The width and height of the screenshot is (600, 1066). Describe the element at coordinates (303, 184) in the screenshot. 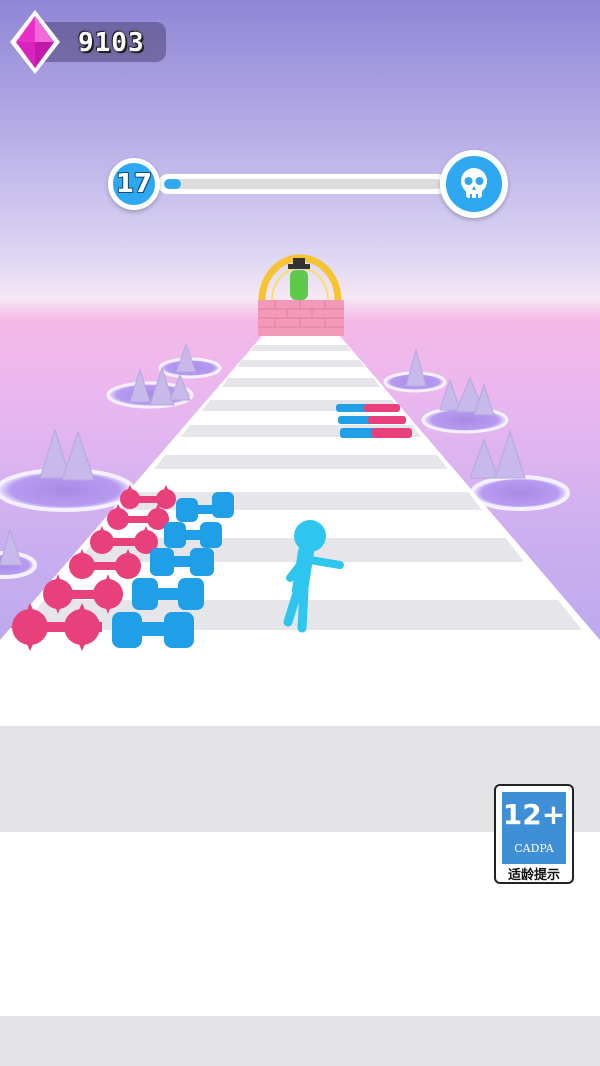

I see `level-progress-bar` at that location.